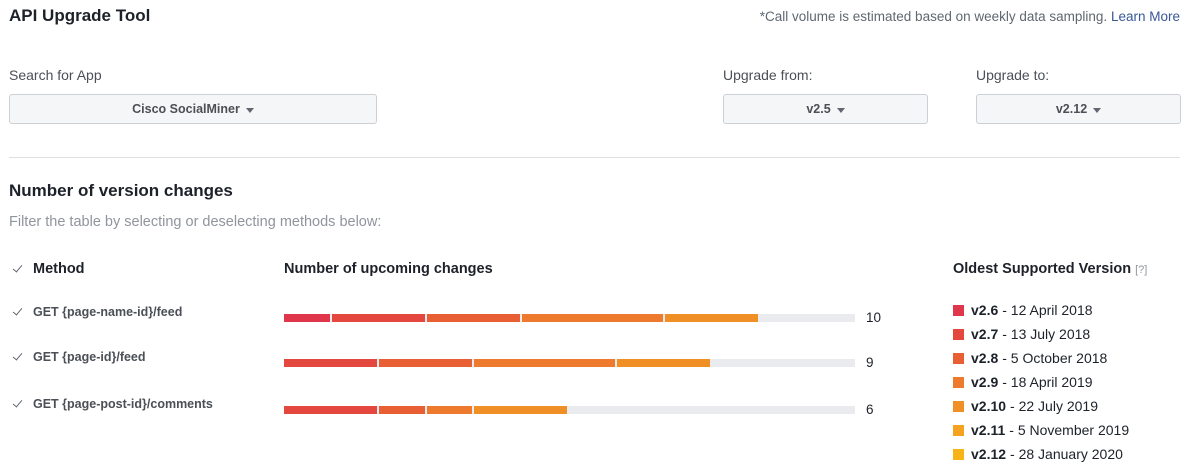  I want to click on method-row: GET {page-name-id}/feed, so click(97, 312).